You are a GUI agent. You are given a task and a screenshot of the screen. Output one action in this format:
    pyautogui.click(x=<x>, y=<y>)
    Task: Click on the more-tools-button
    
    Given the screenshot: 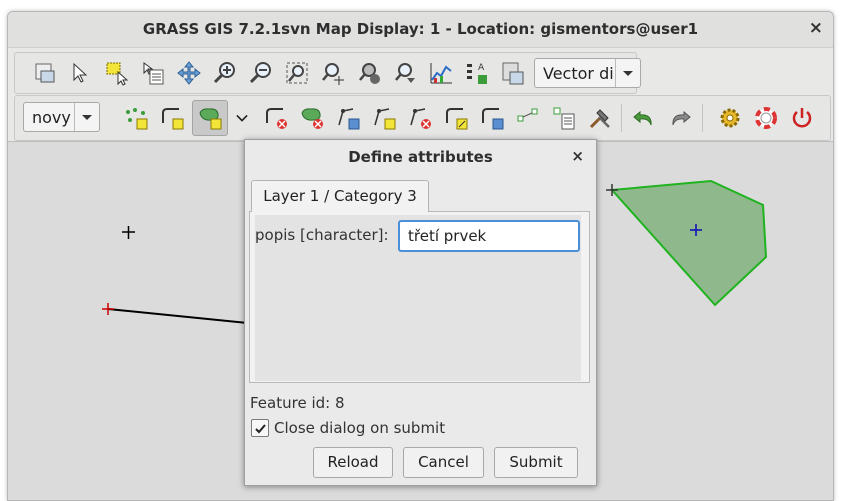 What is the action you would take?
    pyautogui.click(x=242, y=118)
    